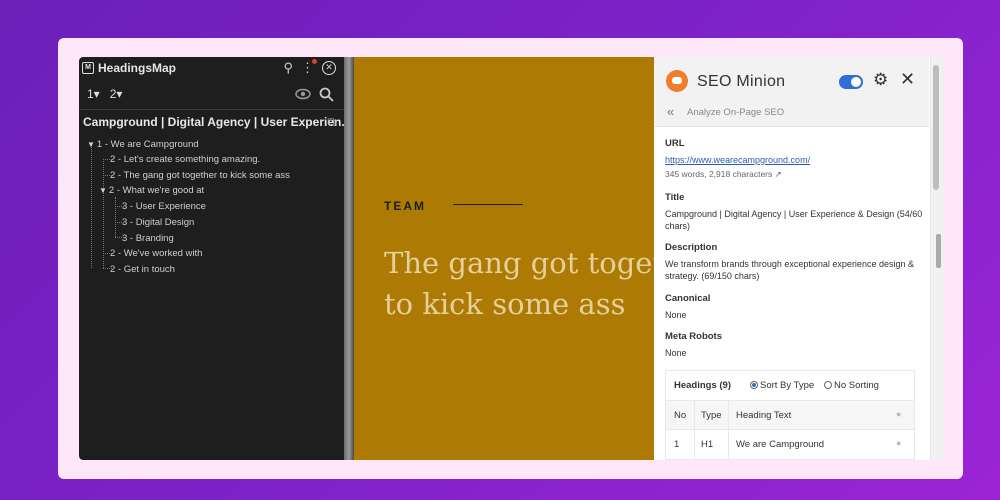 The width and height of the screenshot is (1000, 500). Describe the element at coordinates (795, 345) in the screenshot. I see `meta-robots-section: Meta Robots None` at that location.